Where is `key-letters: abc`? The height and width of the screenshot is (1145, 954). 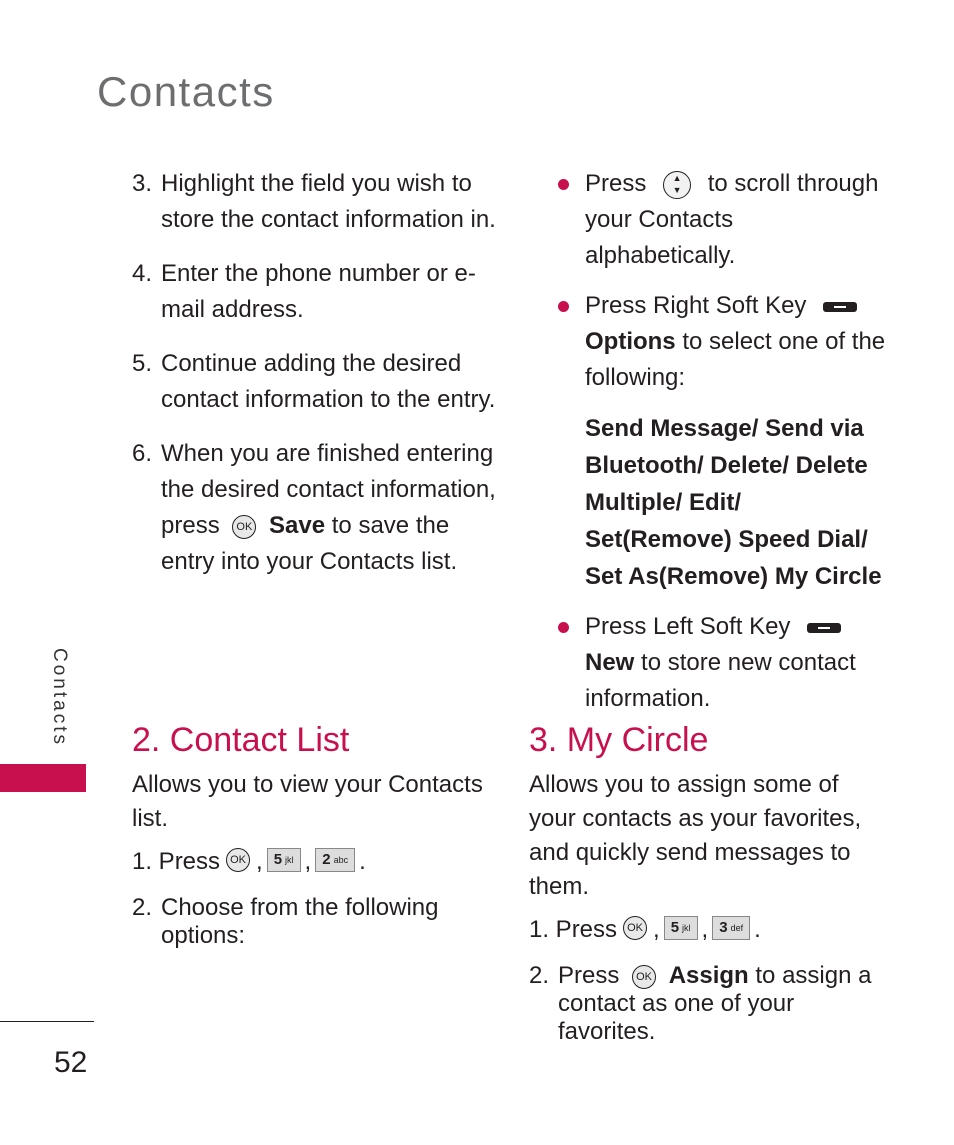
key-letters: abc is located at coordinates (341, 860).